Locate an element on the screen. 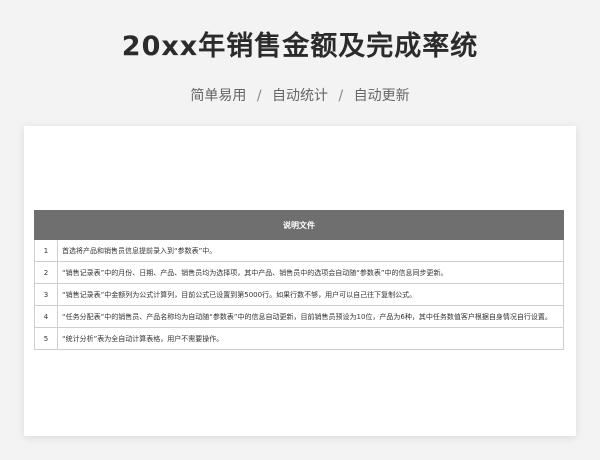 The width and height of the screenshot is (600, 460). table-header: 说明文件 is located at coordinates (299, 225).